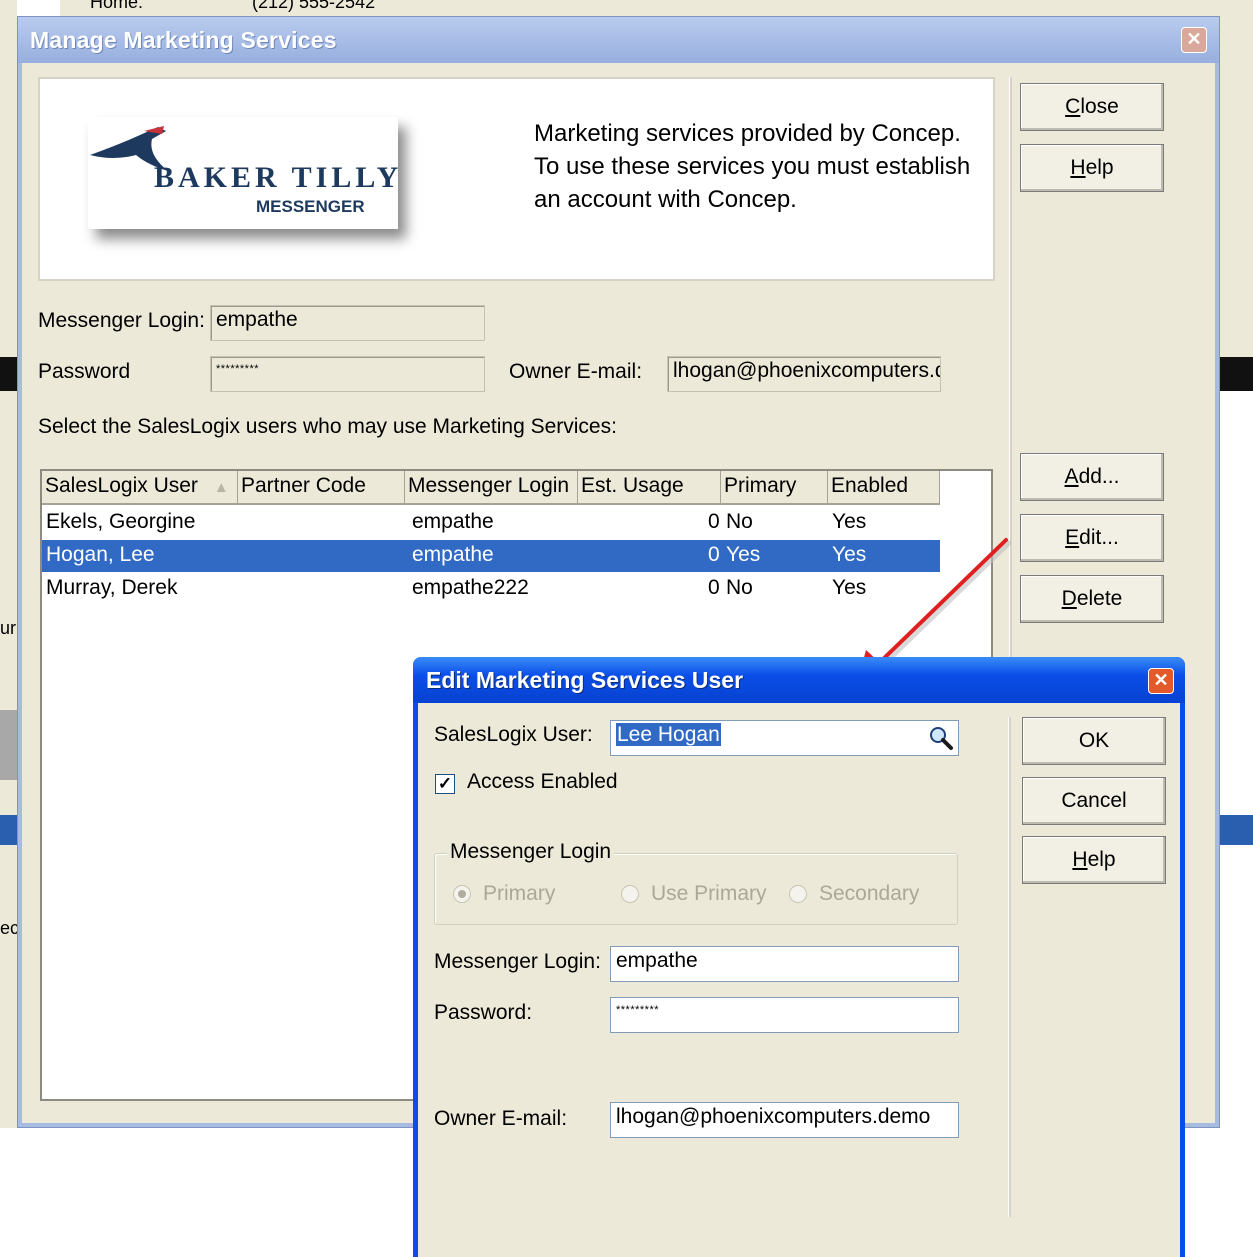 This screenshot has width=1253, height=1257. Describe the element at coordinates (668, 734) in the screenshot. I see `saleslogix-user-value: Lee Hogan` at that location.